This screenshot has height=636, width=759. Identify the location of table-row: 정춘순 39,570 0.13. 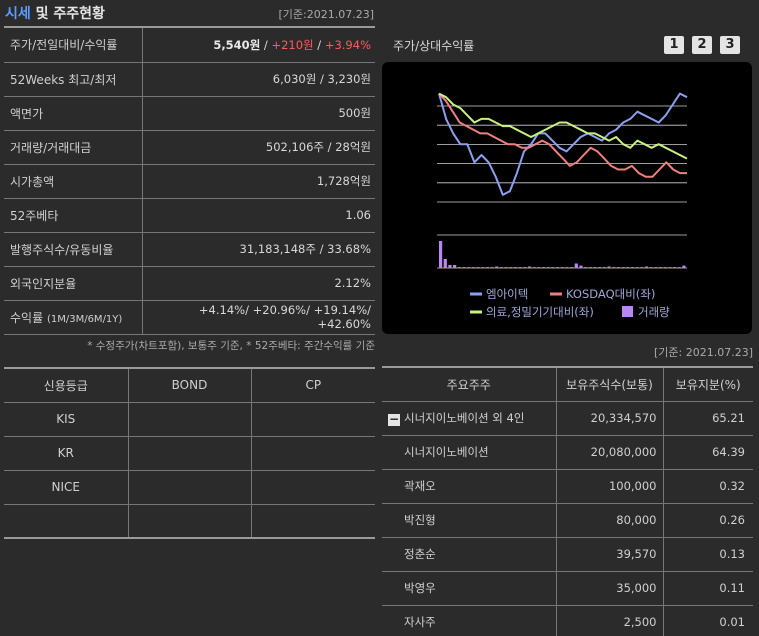
(567, 554).